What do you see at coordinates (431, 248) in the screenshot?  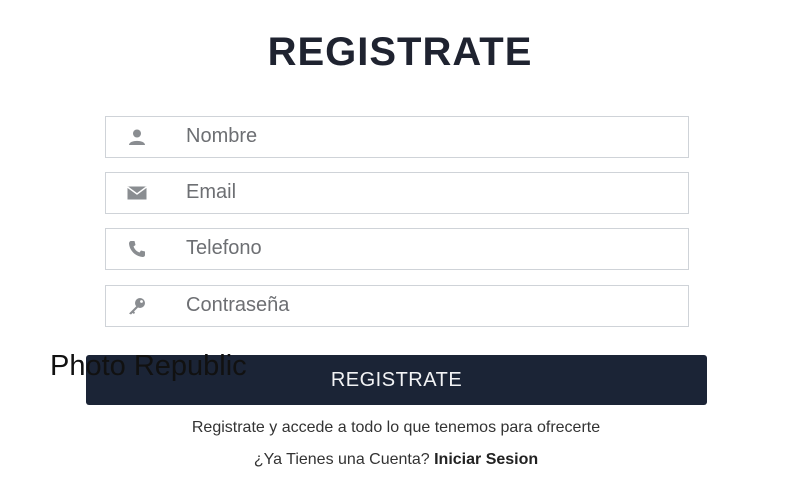 I see `telefono-input` at bounding box center [431, 248].